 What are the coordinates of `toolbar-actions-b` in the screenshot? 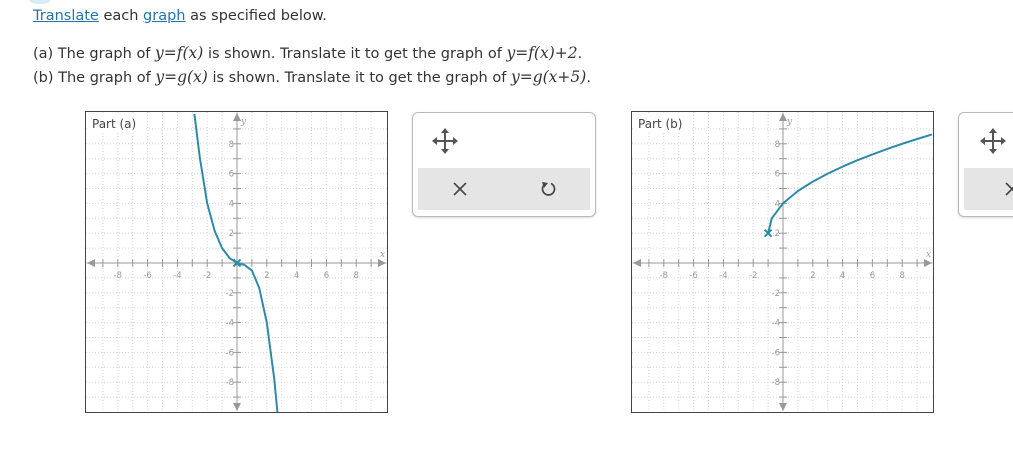 It's located at (988, 189).